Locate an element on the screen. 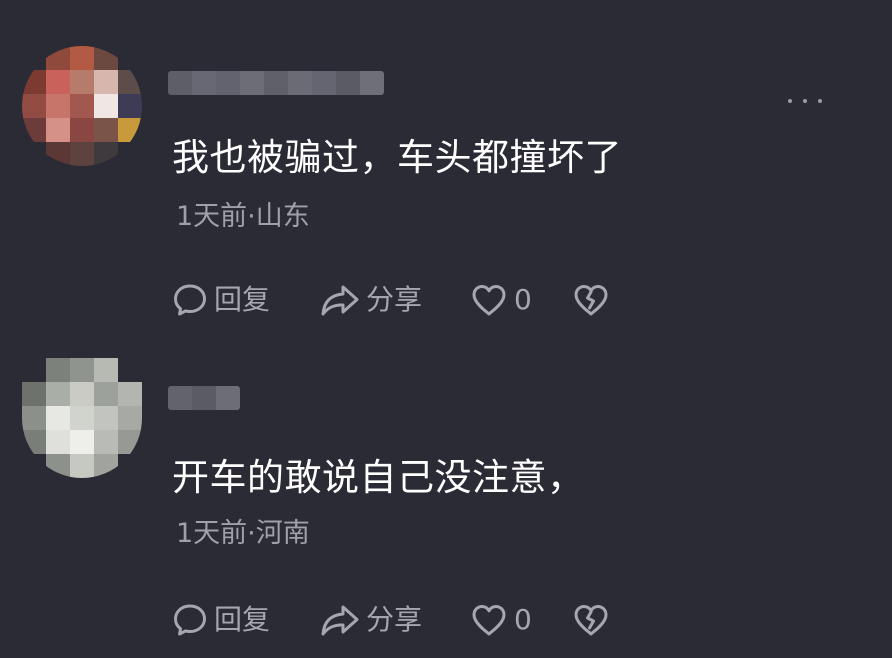 This screenshot has width=892, height=658. comment-meta: 1天前·山东 is located at coordinates (243, 216).